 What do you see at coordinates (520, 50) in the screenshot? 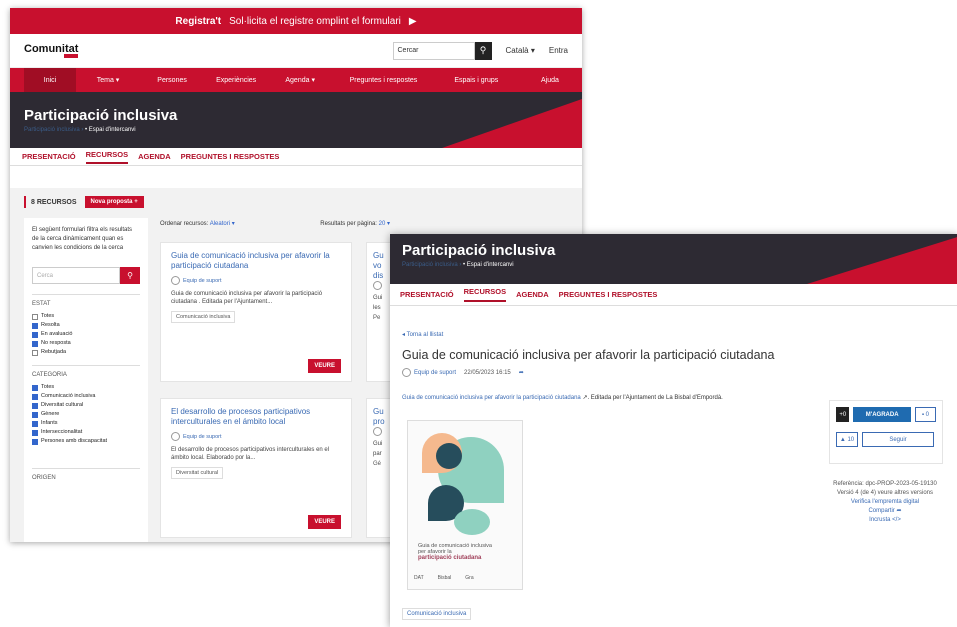
I see `language-selector: Català ▾` at bounding box center [520, 50].